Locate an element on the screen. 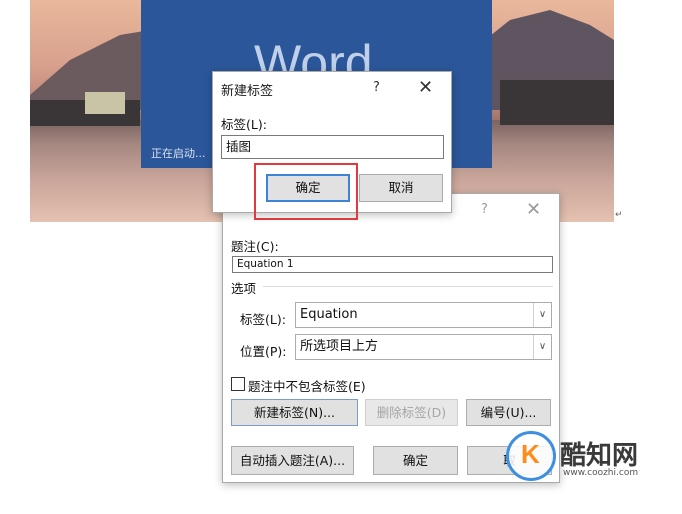  exclude-label-text: 题注中不包含标签(E) is located at coordinates (307, 385).